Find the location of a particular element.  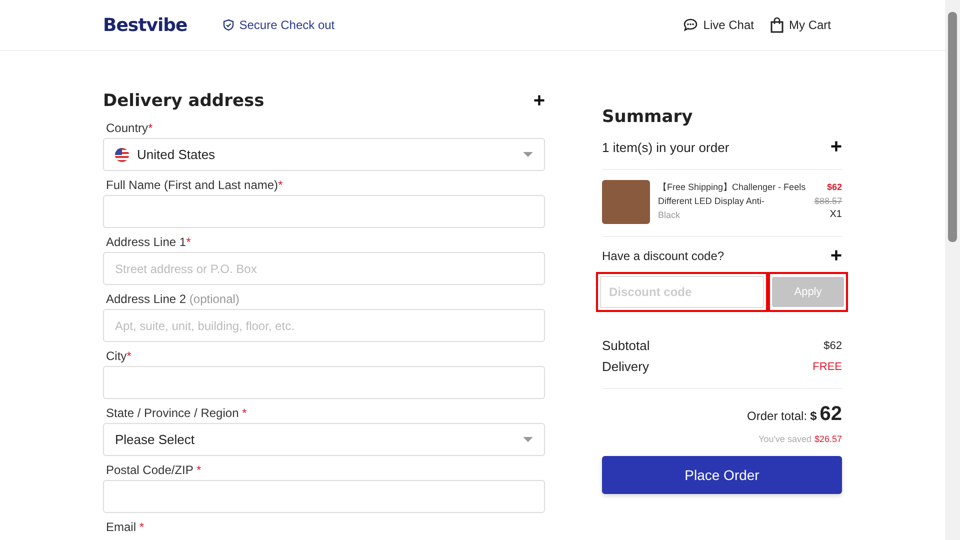

product-price: $62 is located at coordinates (834, 187).